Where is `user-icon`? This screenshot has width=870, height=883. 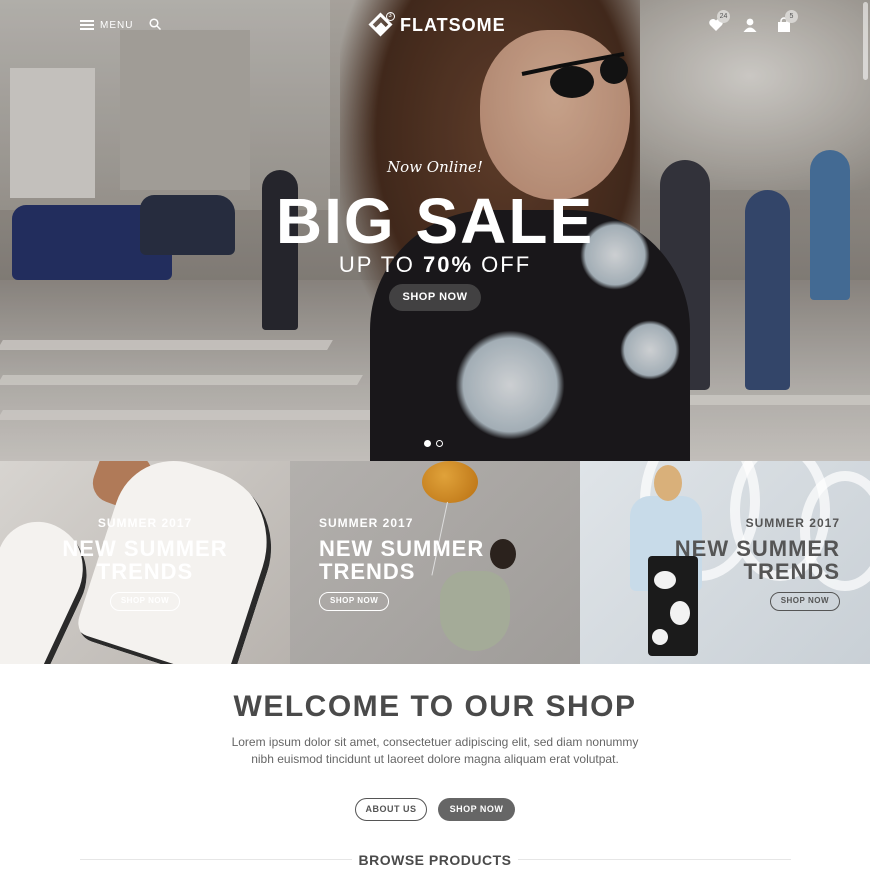
user-icon is located at coordinates (750, 25).